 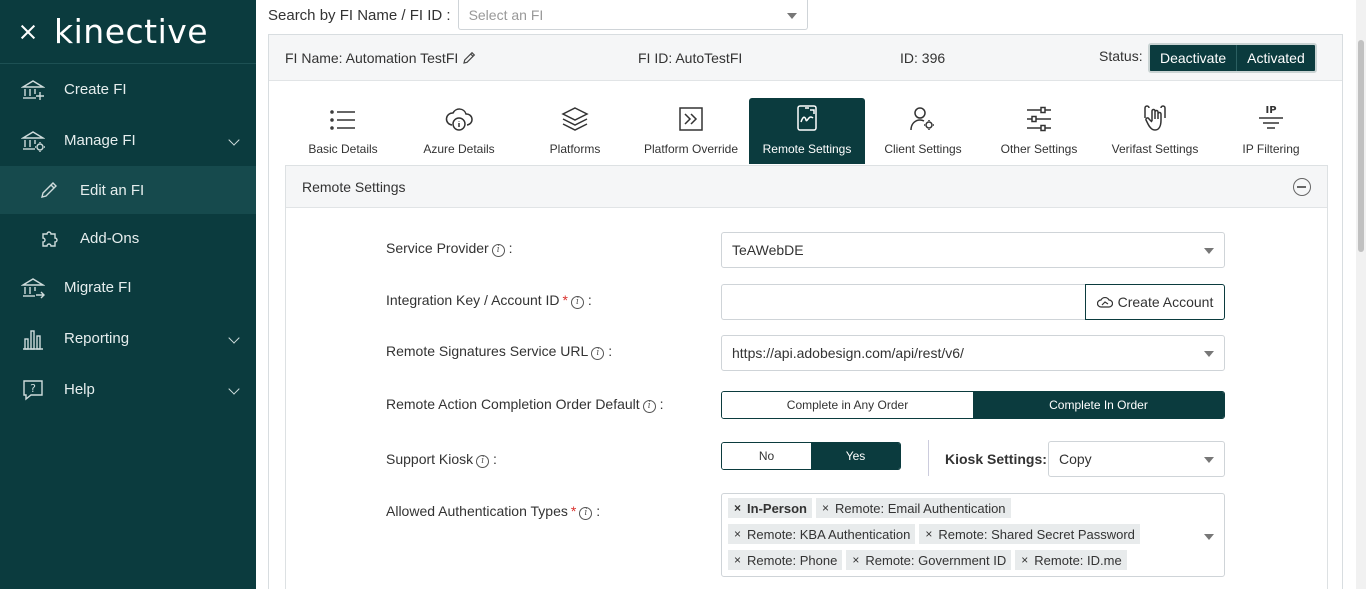 What do you see at coordinates (33, 141) in the screenshot?
I see `bank-gear-icon` at bounding box center [33, 141].